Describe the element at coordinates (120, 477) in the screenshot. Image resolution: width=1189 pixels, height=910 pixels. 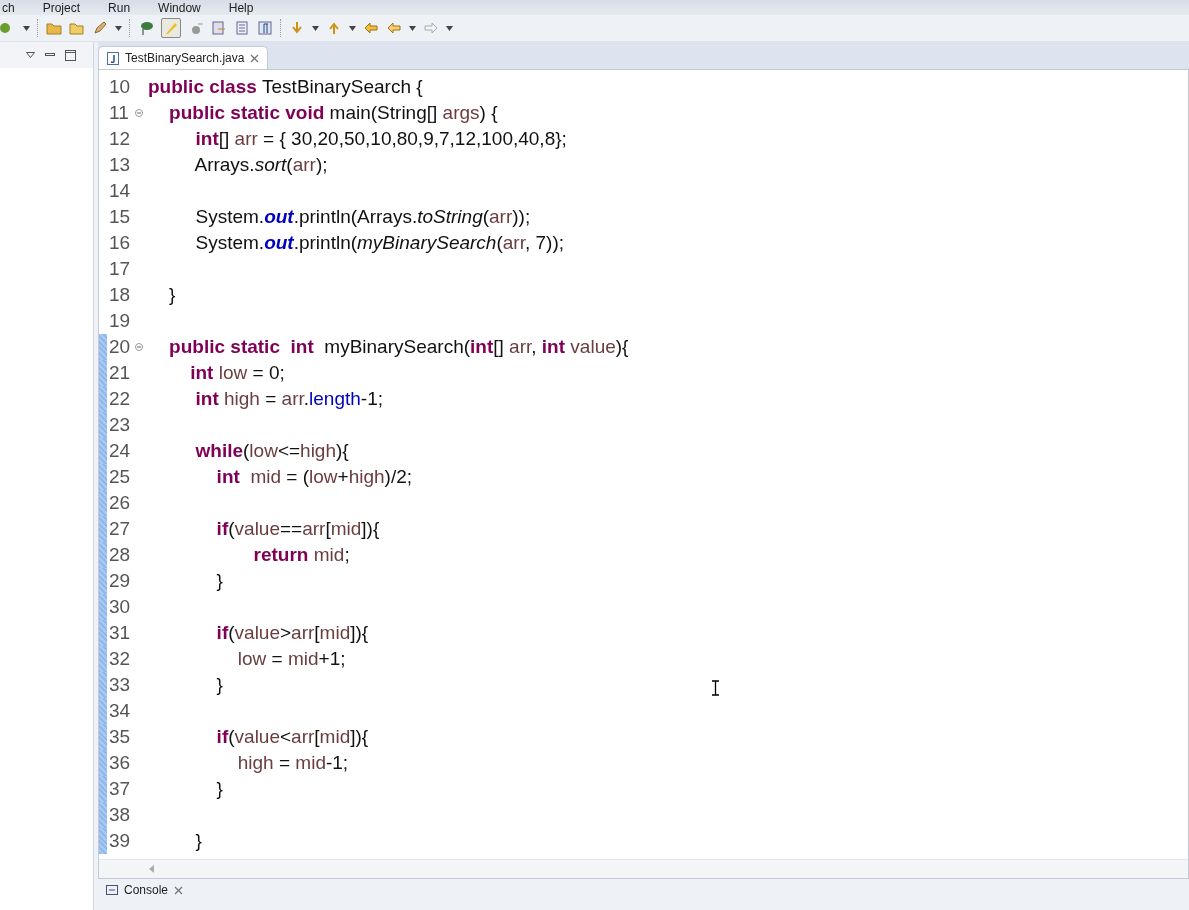
I see `line-number: 25` at that location.